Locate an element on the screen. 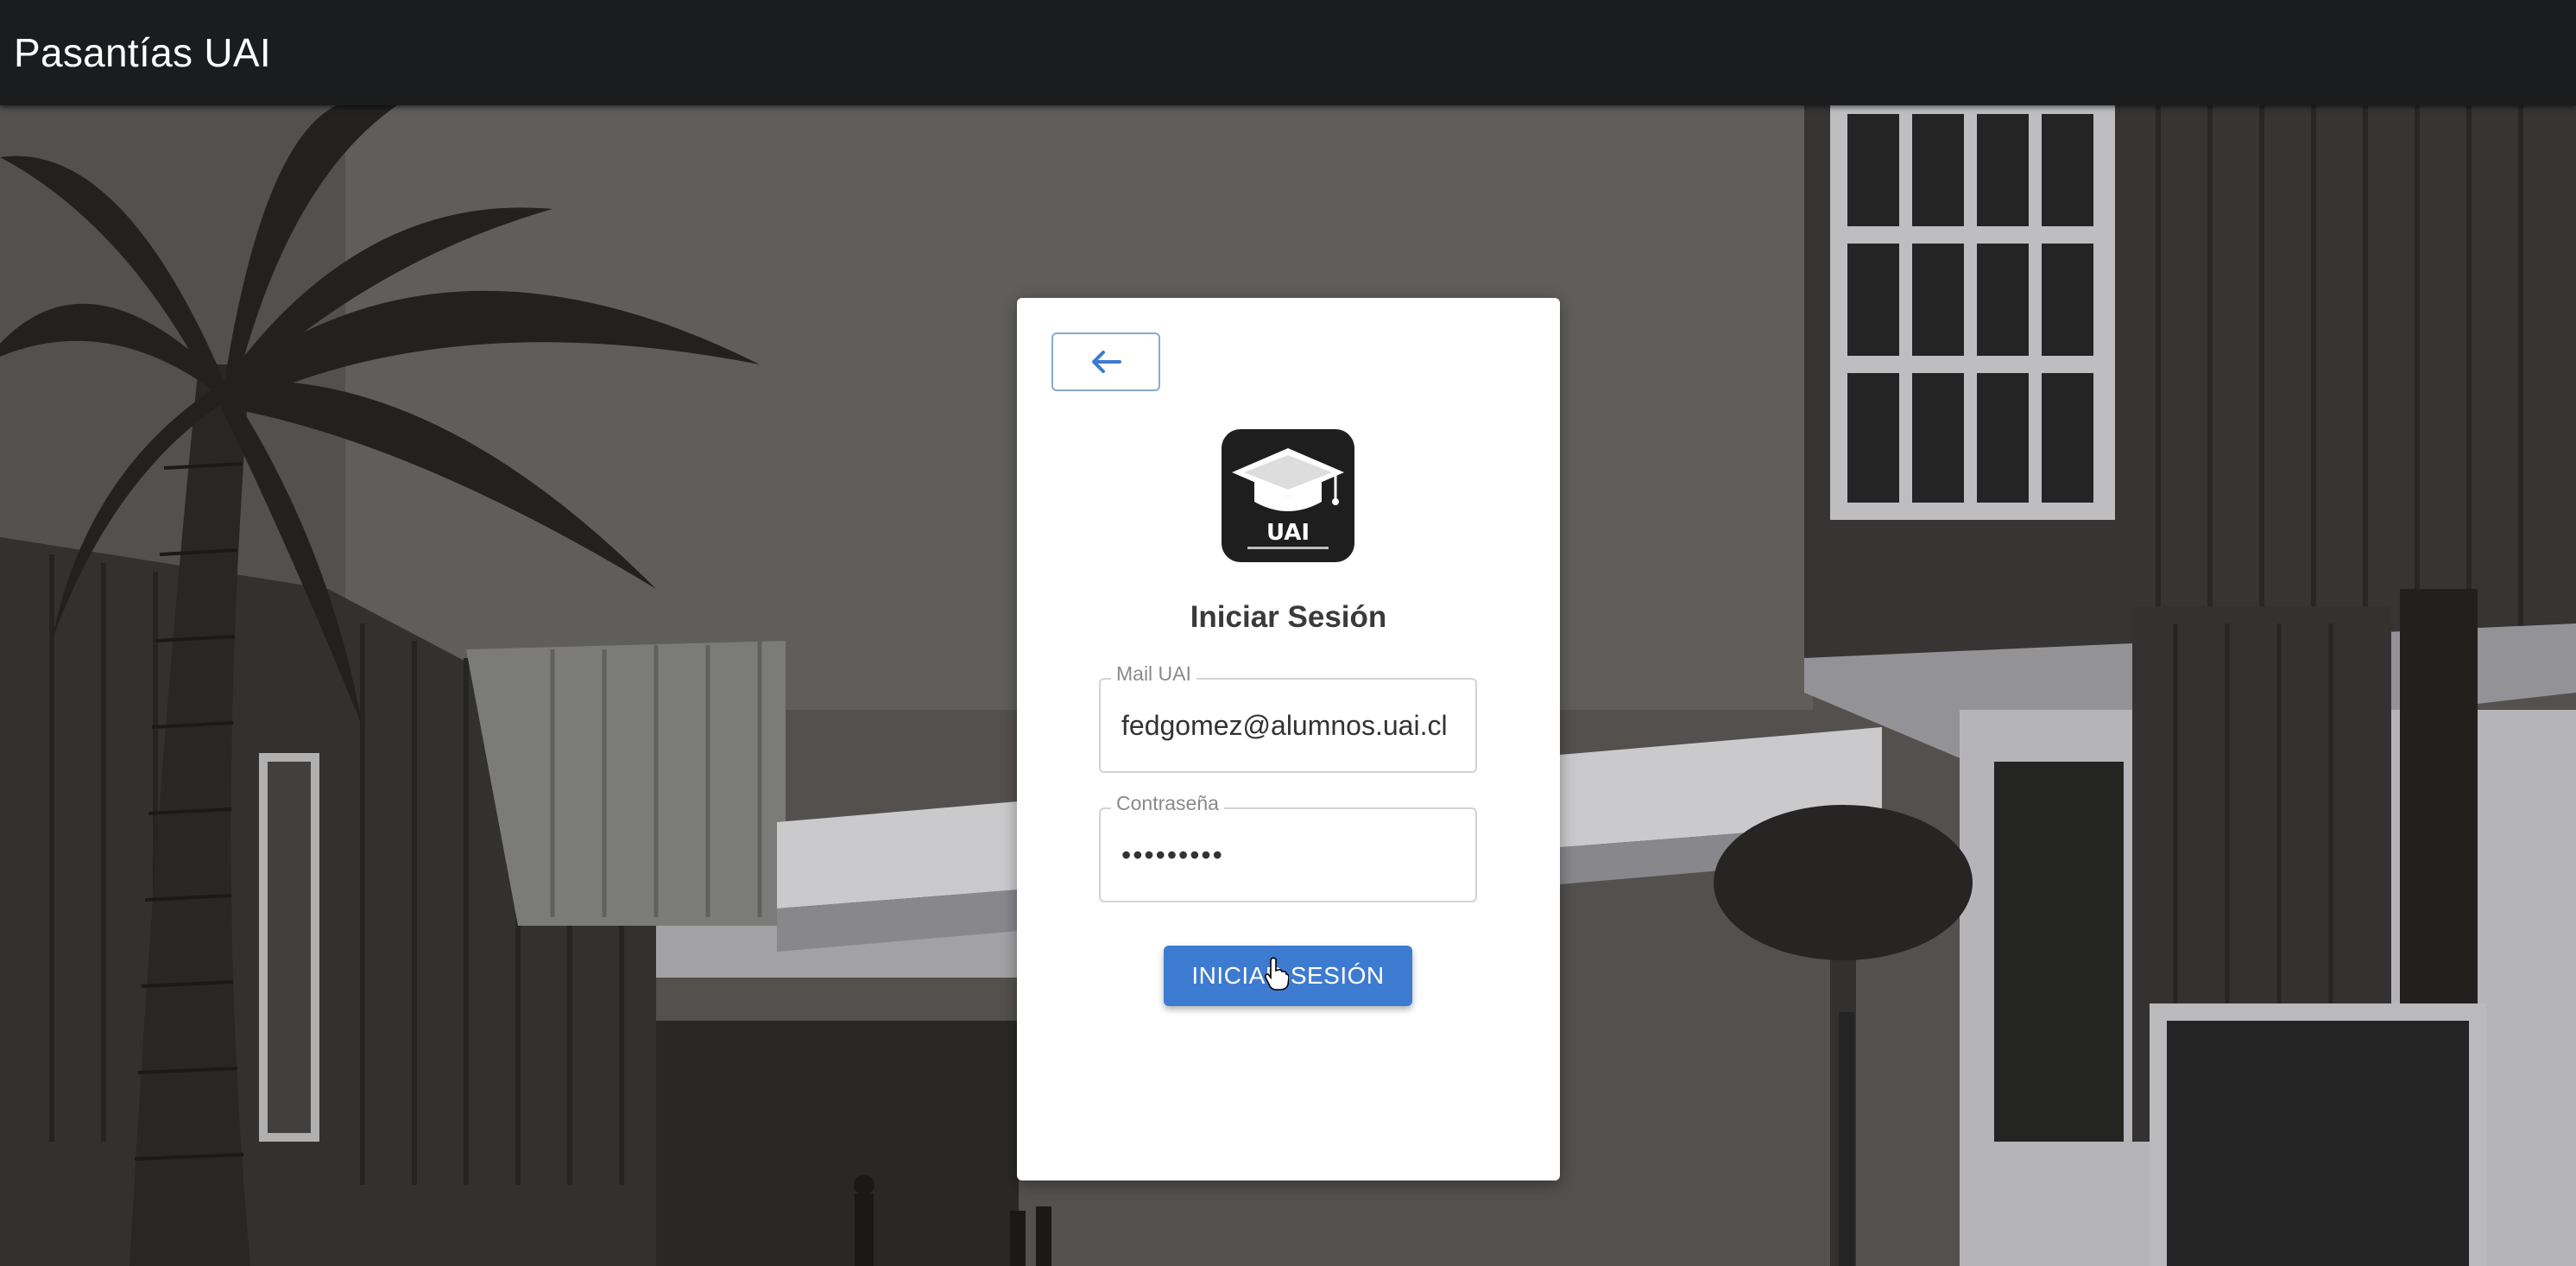 The height and width of the screenshot is (1266, 2576). back-button is located at coordinates (1105, 361).